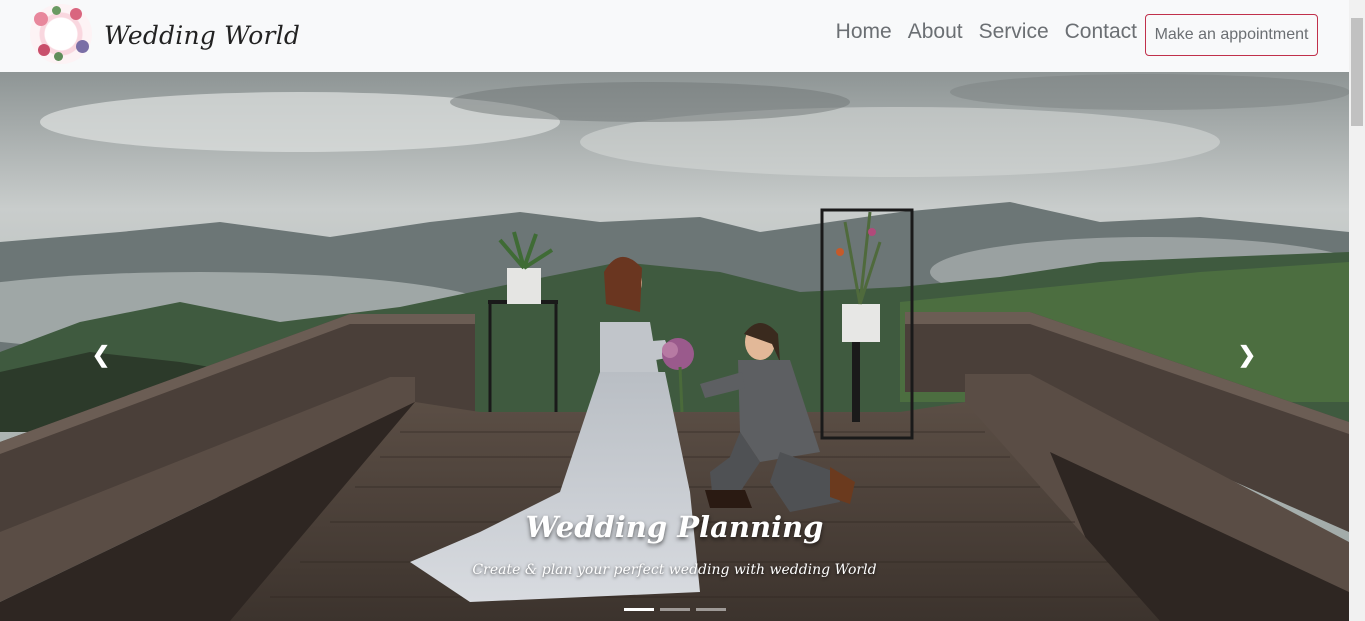  Describe the element at coordinates (935, 32) in the screenshot. I see `nav-link-about: About` at that location.